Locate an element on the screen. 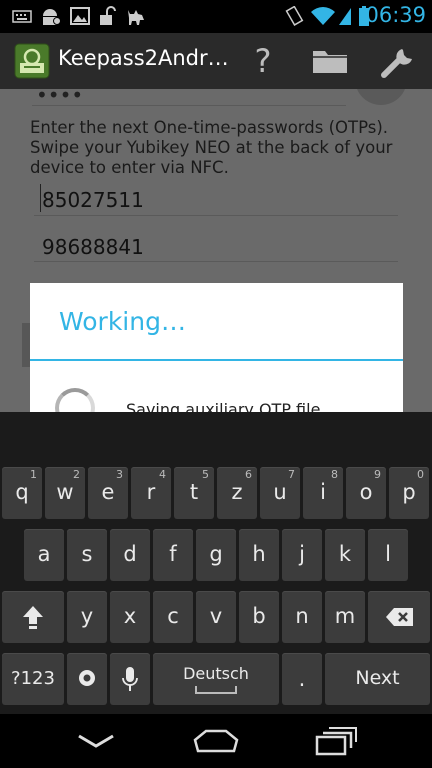 The width and height of the screenshot is (432, 768). otp-field-2: 98688841 is located at coordinates (93, 247).